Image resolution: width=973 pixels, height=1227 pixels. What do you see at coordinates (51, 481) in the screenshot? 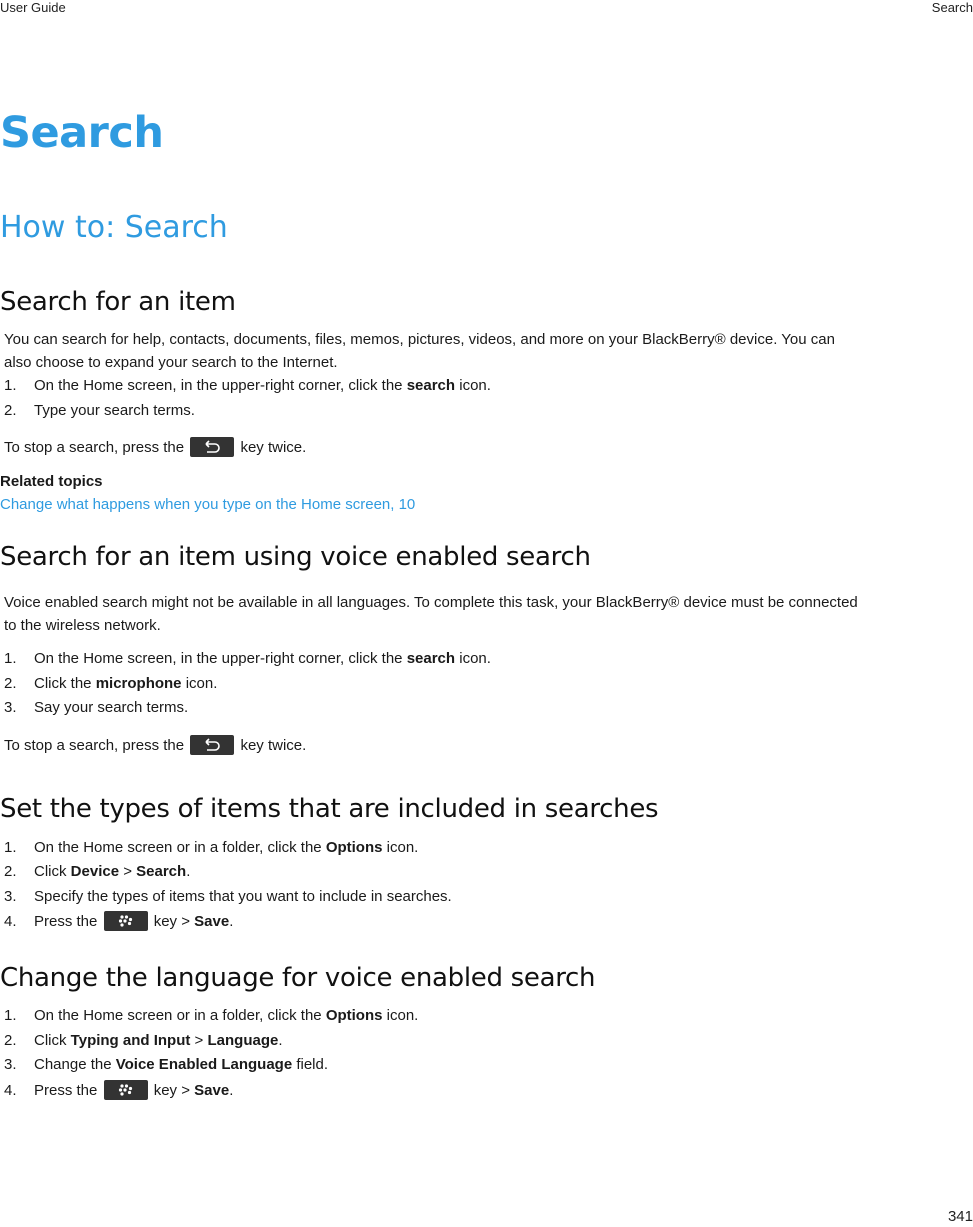
I see `related-topics-title: Related topics` at bounding box center [51, 481].